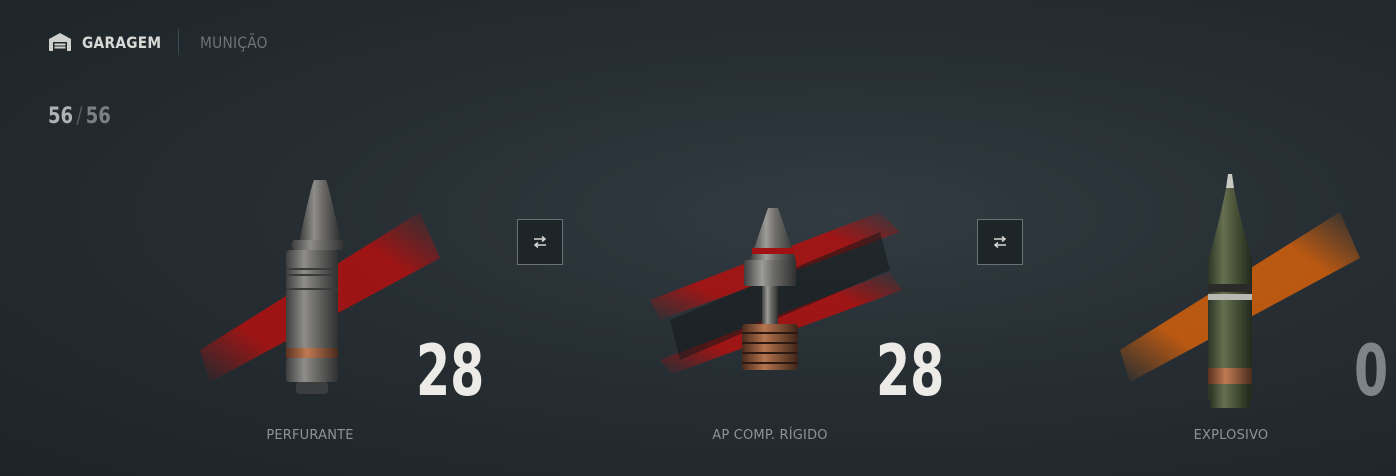 This screenshot has height=476, width=1396. What do you see at coordinates (60, 42) in the screenshot?
I see `garage-icon` at bounding box center [60, 42].